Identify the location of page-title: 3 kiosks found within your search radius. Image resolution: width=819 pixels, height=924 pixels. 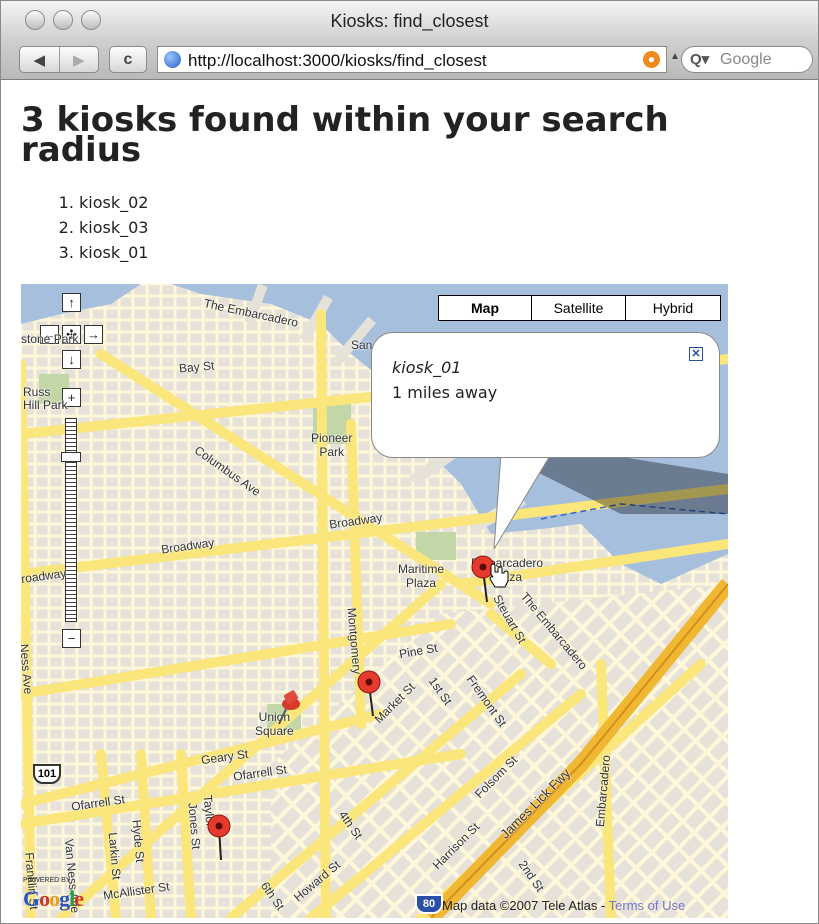
(345, 135).